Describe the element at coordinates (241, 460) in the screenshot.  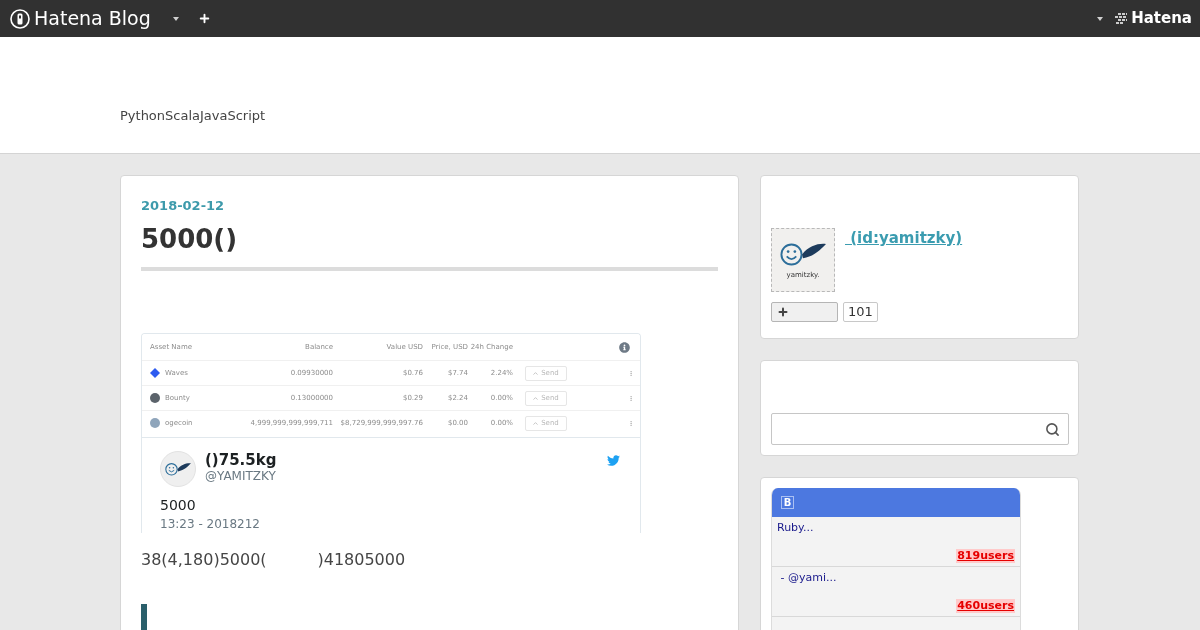
I see `tweet-author-name: ()75.5kg` at that location.